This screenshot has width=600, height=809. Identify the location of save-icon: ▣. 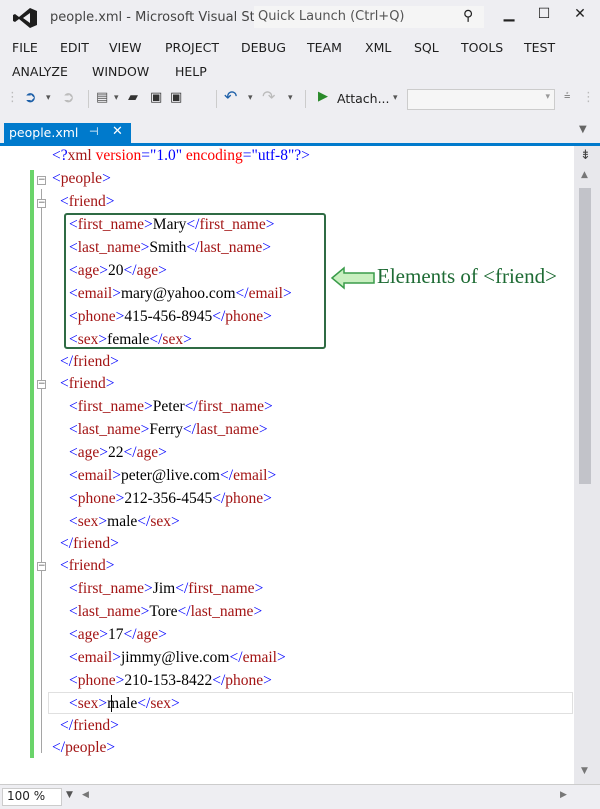
(156, 97).